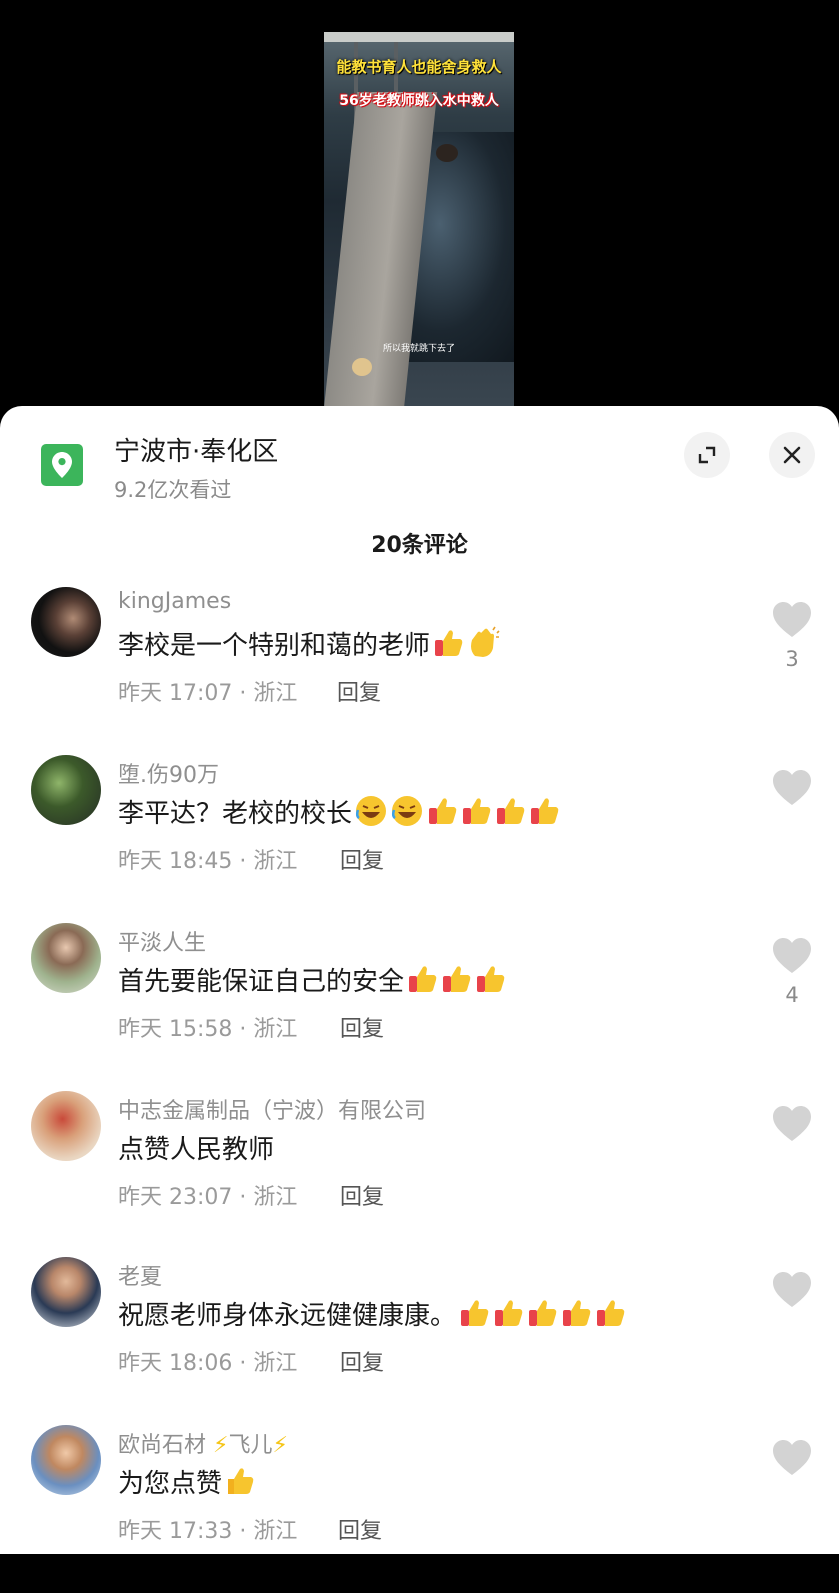 This screenshot has height=1593, width=839. Describe the element at coordinates (162, 1445) in the screenshot. I see `comment-username-part: 欧尚石材` at that location.